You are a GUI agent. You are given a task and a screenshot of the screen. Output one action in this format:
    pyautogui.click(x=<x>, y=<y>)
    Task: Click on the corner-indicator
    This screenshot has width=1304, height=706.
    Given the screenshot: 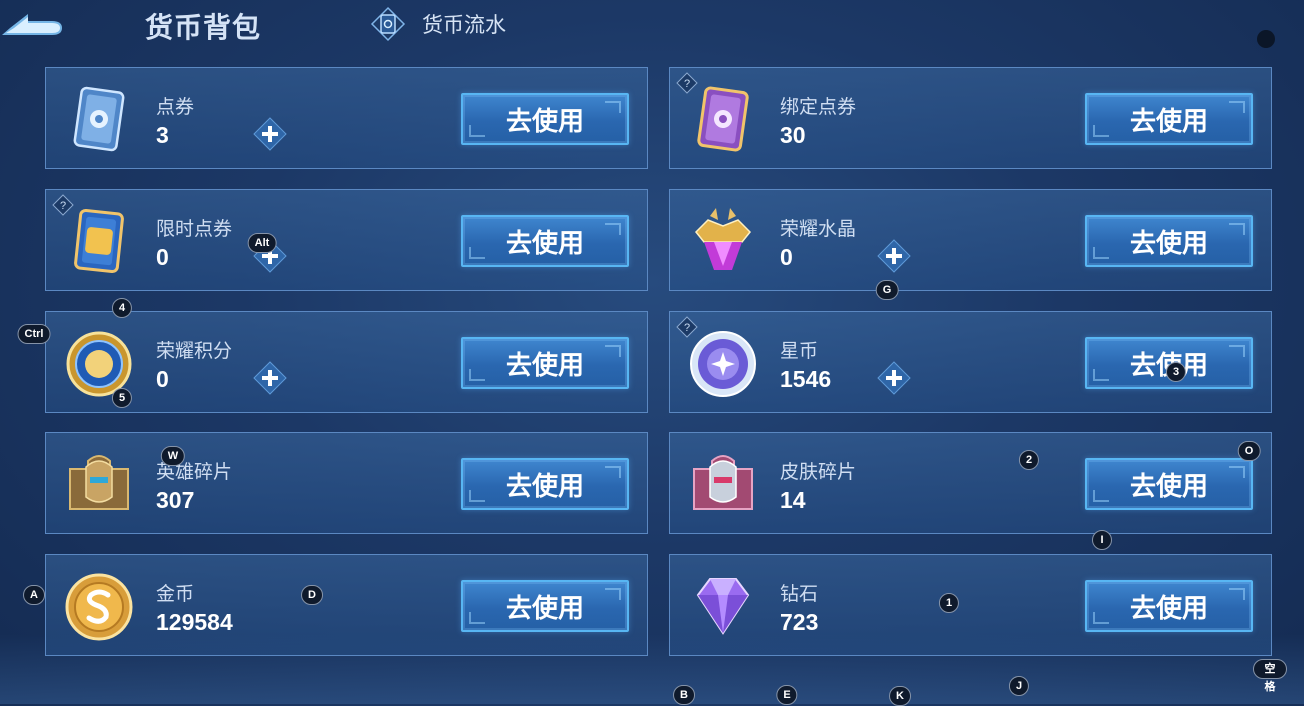 What is the action you would take?
    pyautogui.click(x=1266, y=39)
    